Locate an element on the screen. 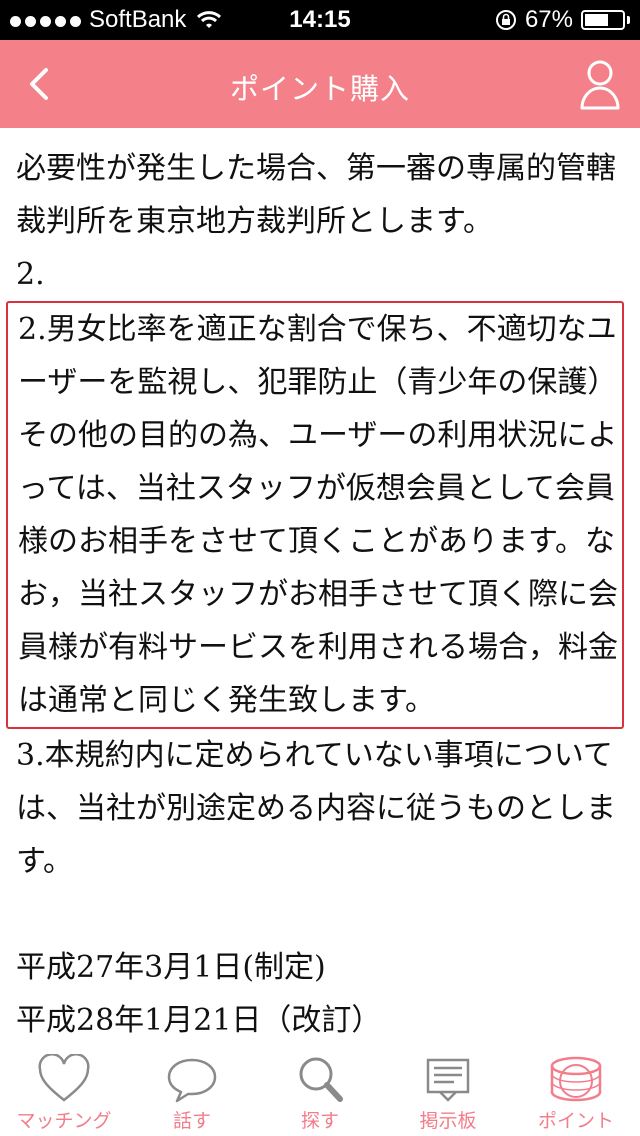 Image resolution: width=640 pixels, height=1136 pixels. tab-search: 探す is located at coordinates (320, 1091).